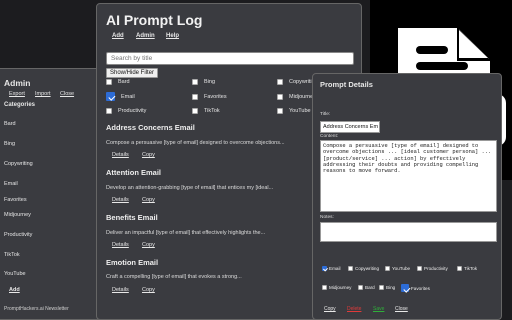 Image resolution: width=512 pixels, height=320 pixels. I want to click on tag-productivity: Productivity, so click(432, 268).